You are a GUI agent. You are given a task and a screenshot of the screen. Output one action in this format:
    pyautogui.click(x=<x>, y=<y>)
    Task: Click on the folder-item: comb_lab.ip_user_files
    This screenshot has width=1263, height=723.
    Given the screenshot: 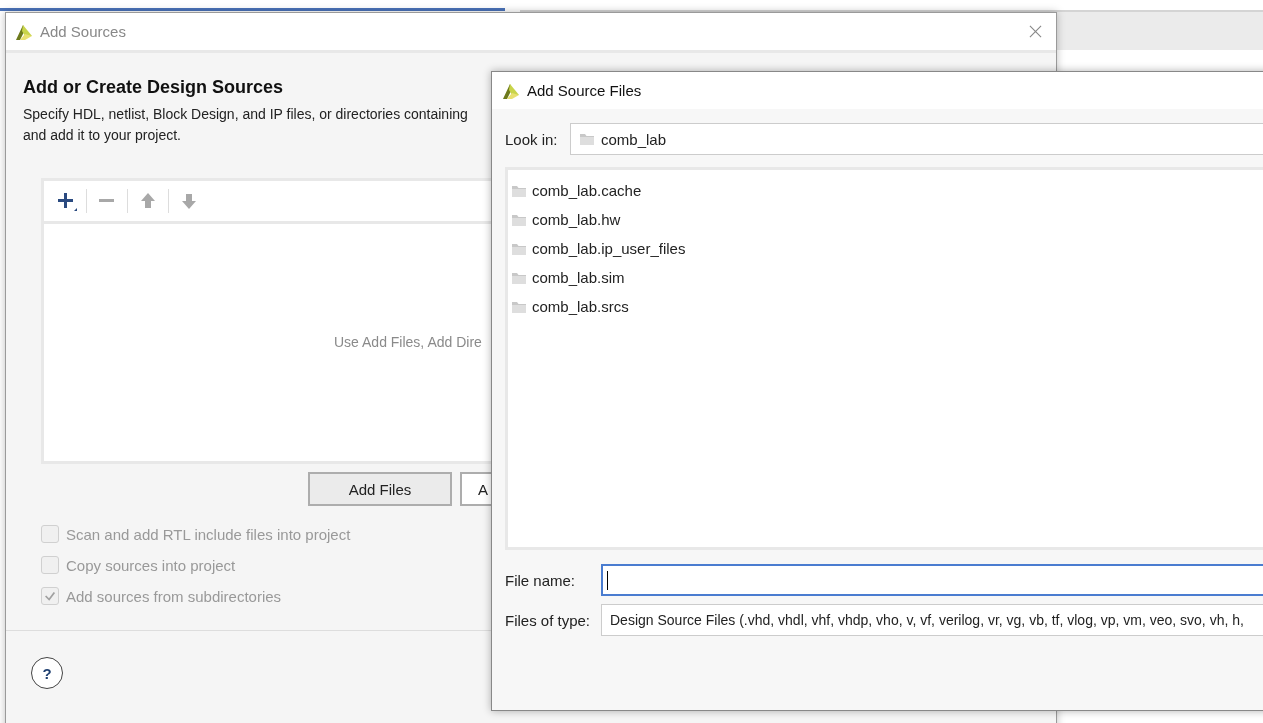 What is the action you would take?
    pyautogui.click(x=609, y=248)
    